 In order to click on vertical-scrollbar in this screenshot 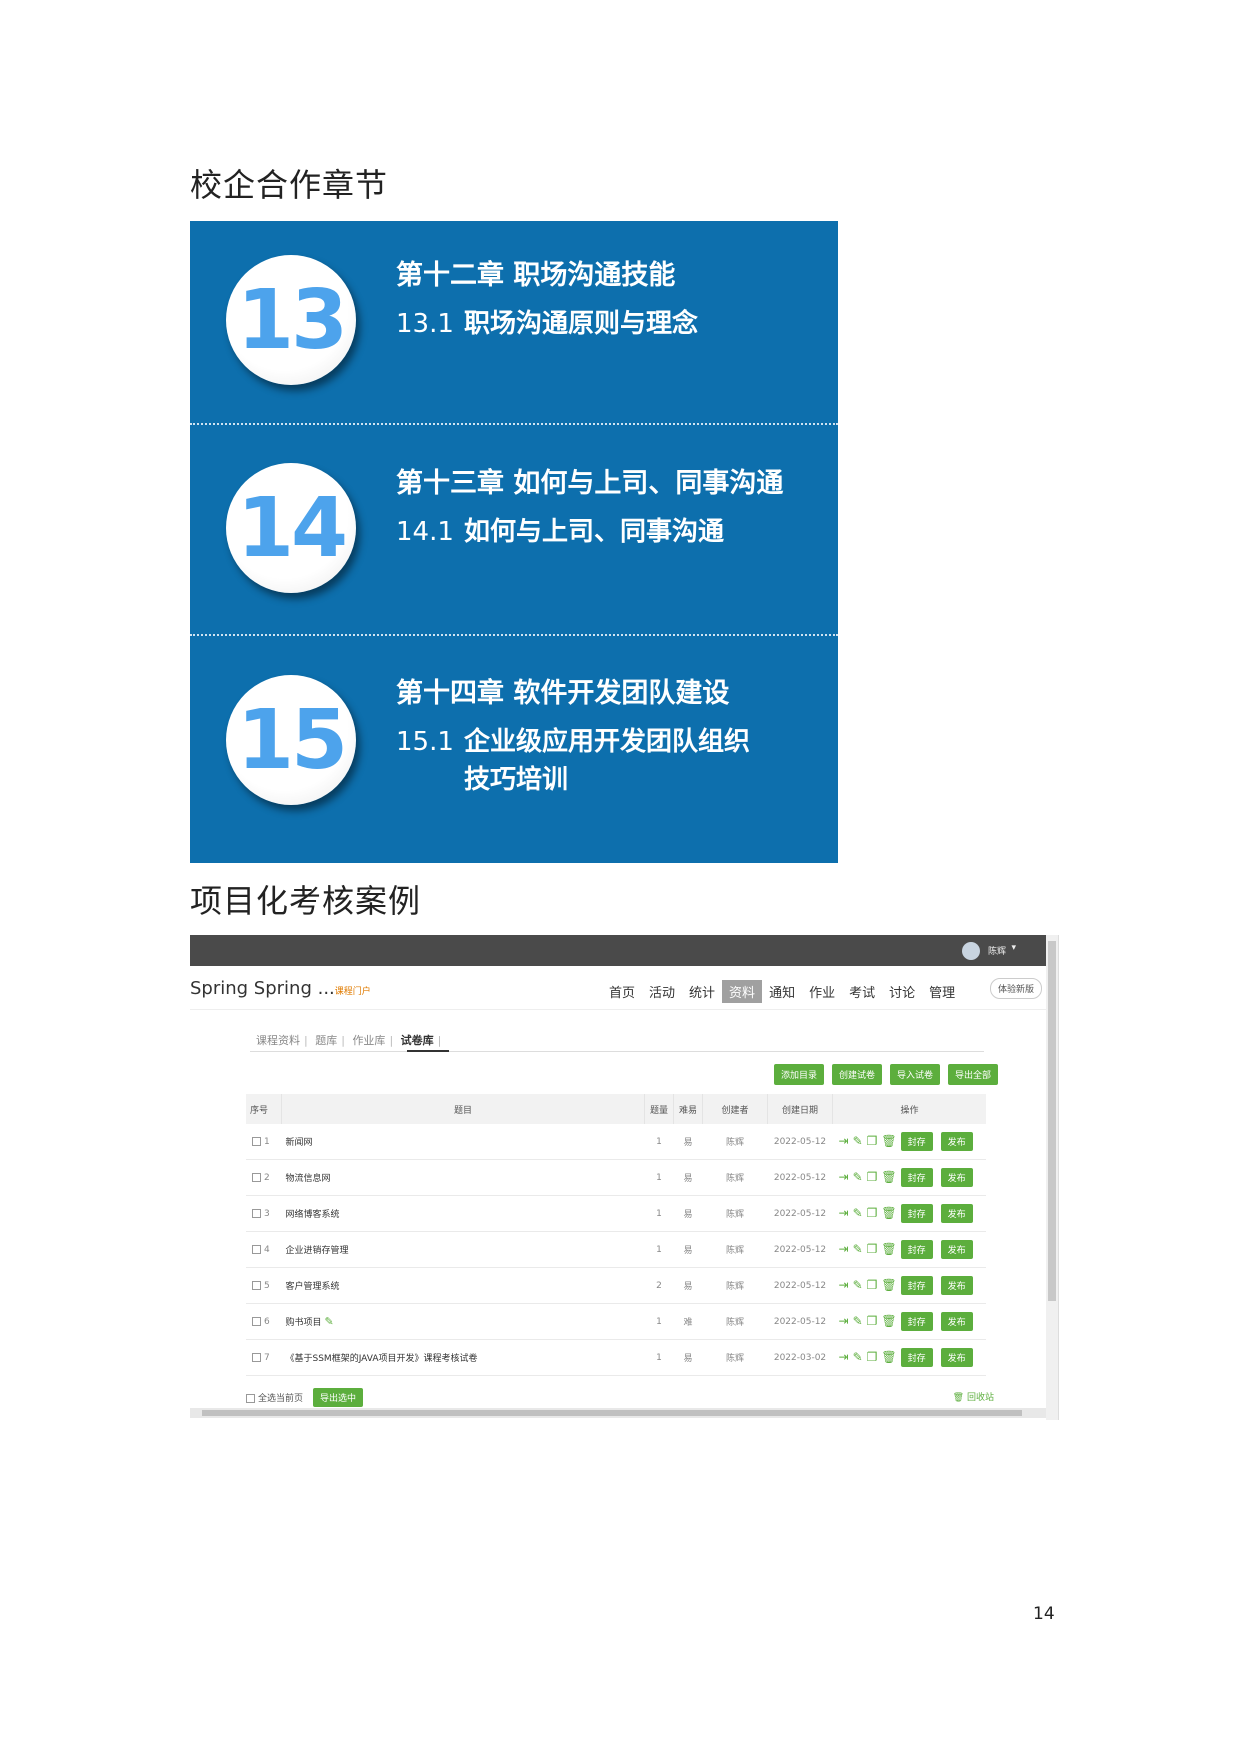, I will do `click(1052, 1177)`.